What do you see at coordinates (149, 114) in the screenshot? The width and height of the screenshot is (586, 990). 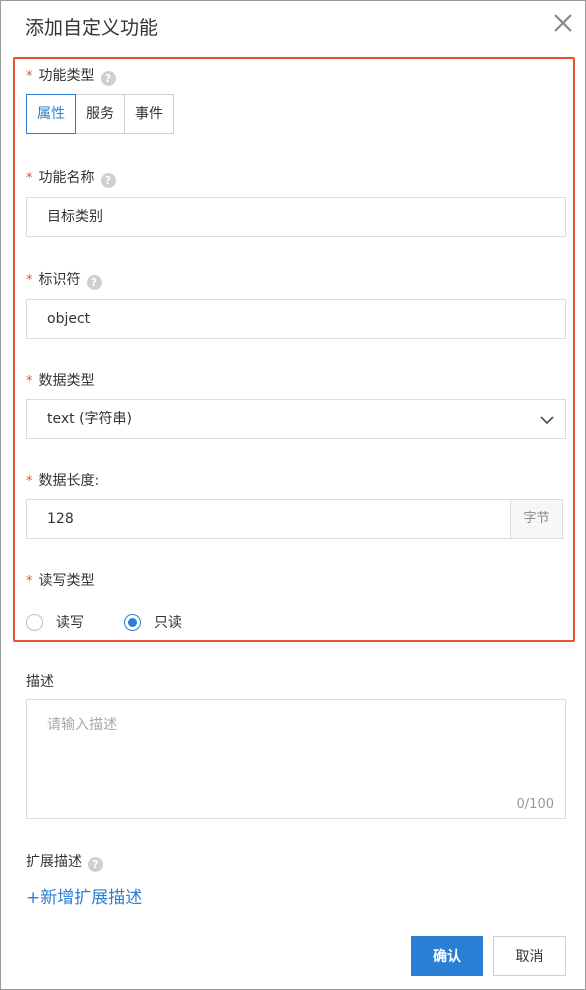 I see `tab-event: 事件` at bounding box center [149, 114].